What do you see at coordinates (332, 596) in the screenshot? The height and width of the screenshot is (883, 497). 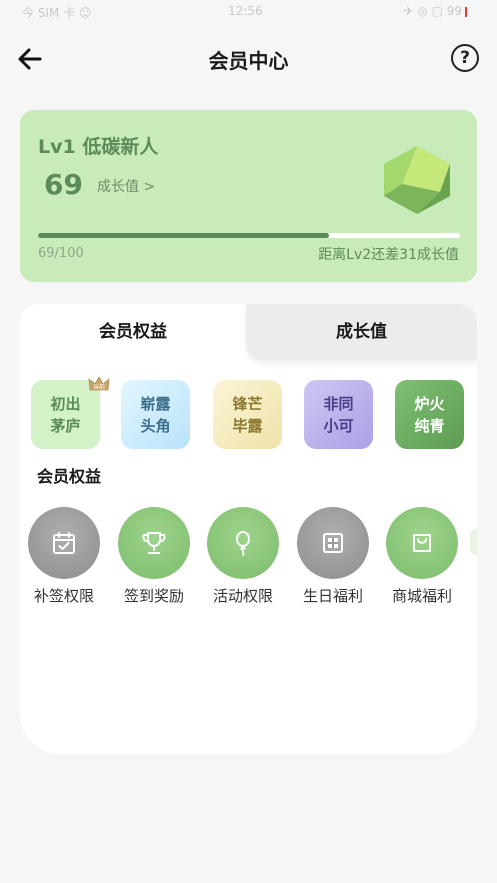 I see `benefit-label: 生日福利` at bounding box center [332, 596].